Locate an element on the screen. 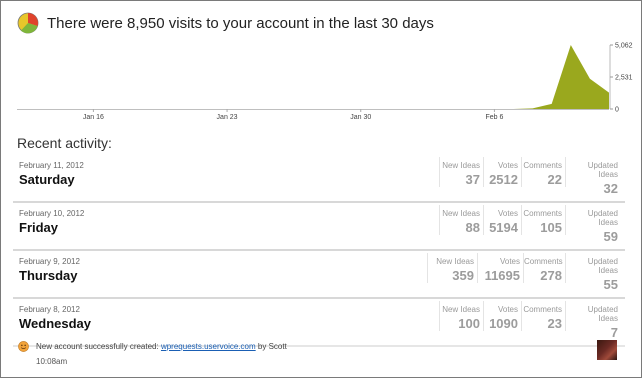  votes-stat: Votes 2512 is located at coordinates (502, 172).